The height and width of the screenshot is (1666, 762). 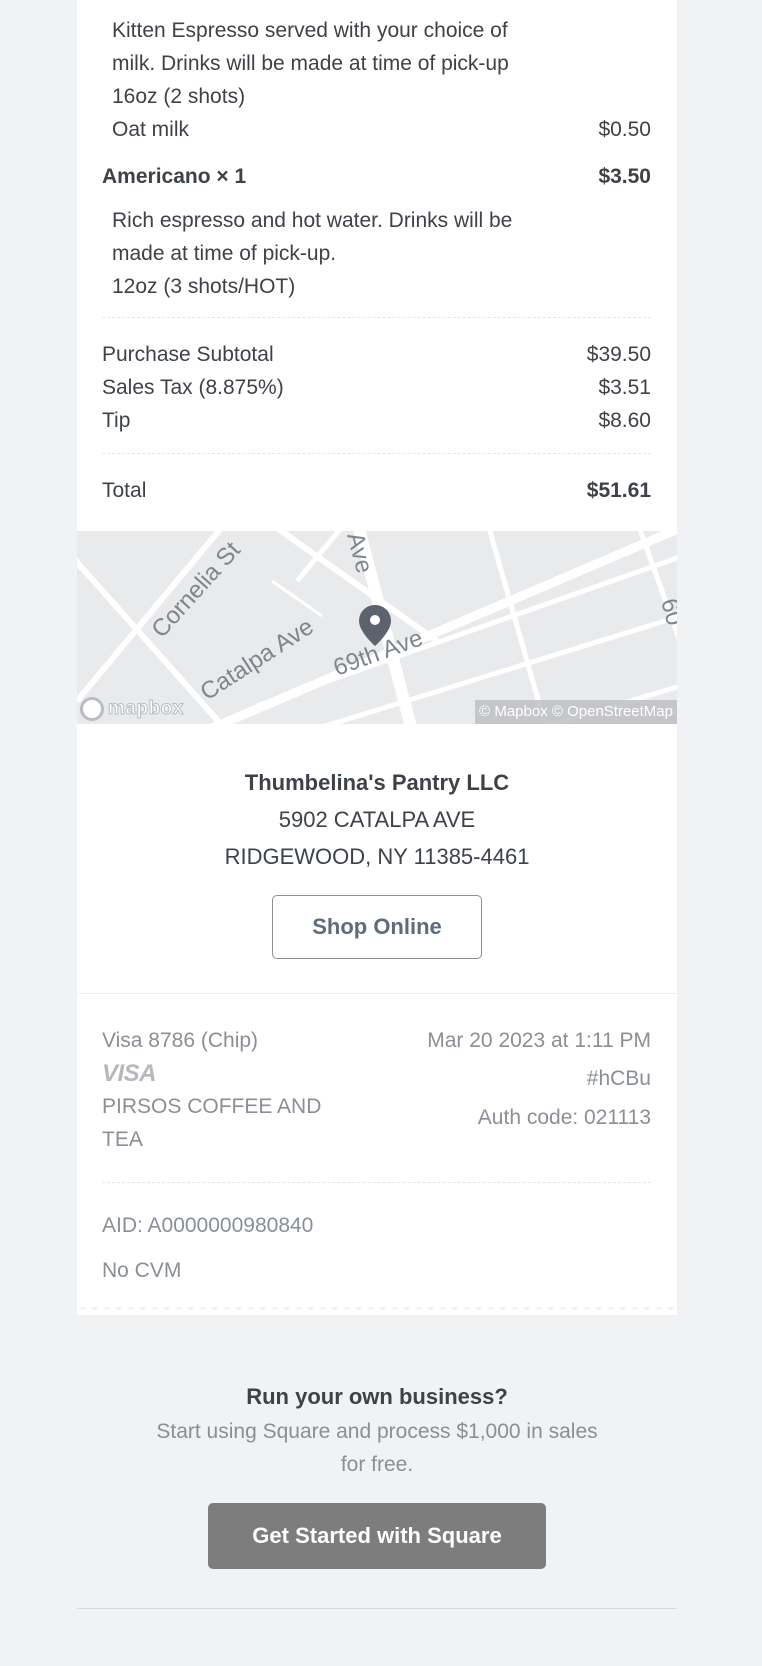 What do you see at coordinates (224, 253) in the screenshot?
I see `item-description-line: made at time of pick-up.` at bounding box center [224, 253].